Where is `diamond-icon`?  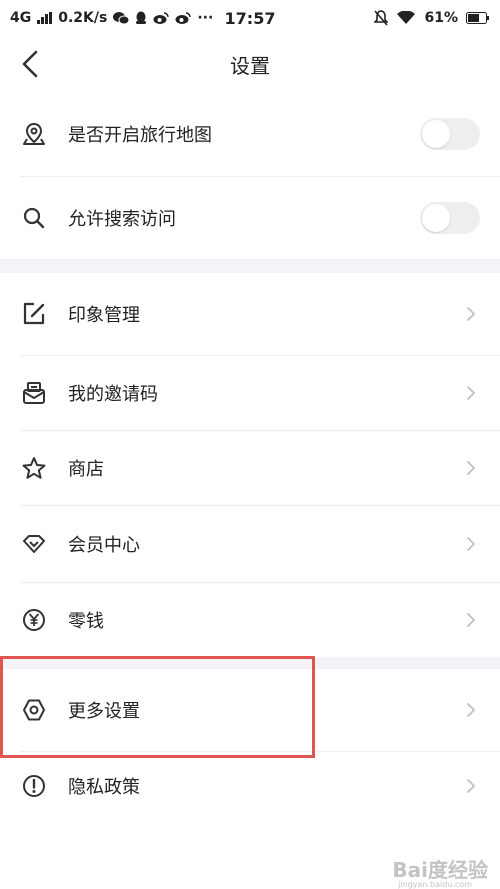
diamond-icon is located at coordinates (34, 544).